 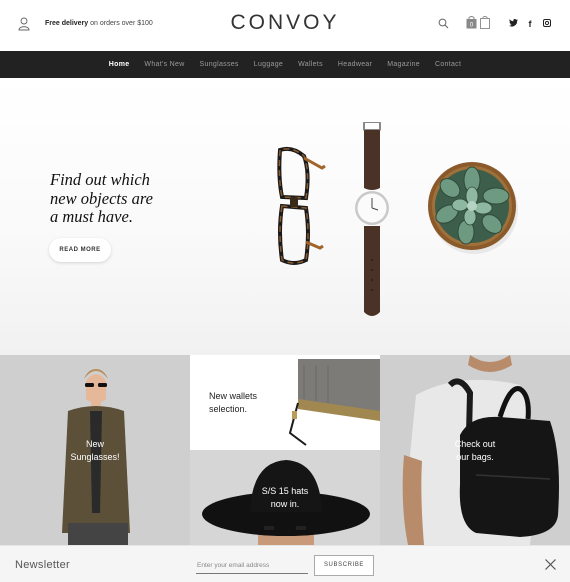 I want to click on tile-bags: Check out our bags., so click(x=475, y=450).